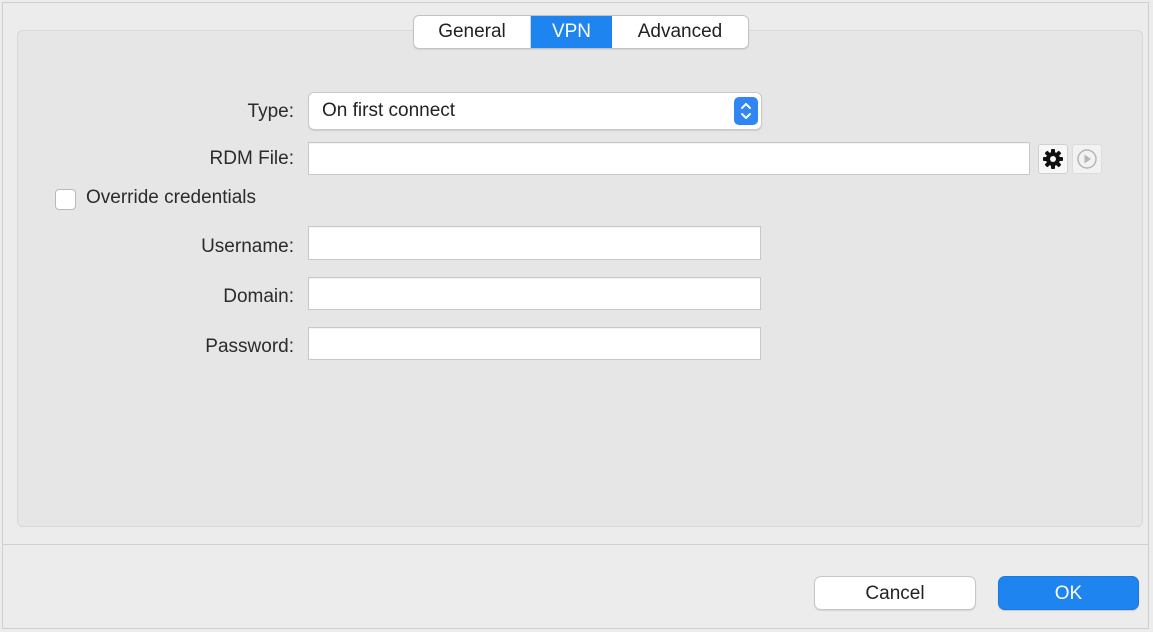 This screenshot has width=1153, height=632. Describe the element at coordinates (249, 346) in the screenshot. I see `password-label: Password:` at that location.